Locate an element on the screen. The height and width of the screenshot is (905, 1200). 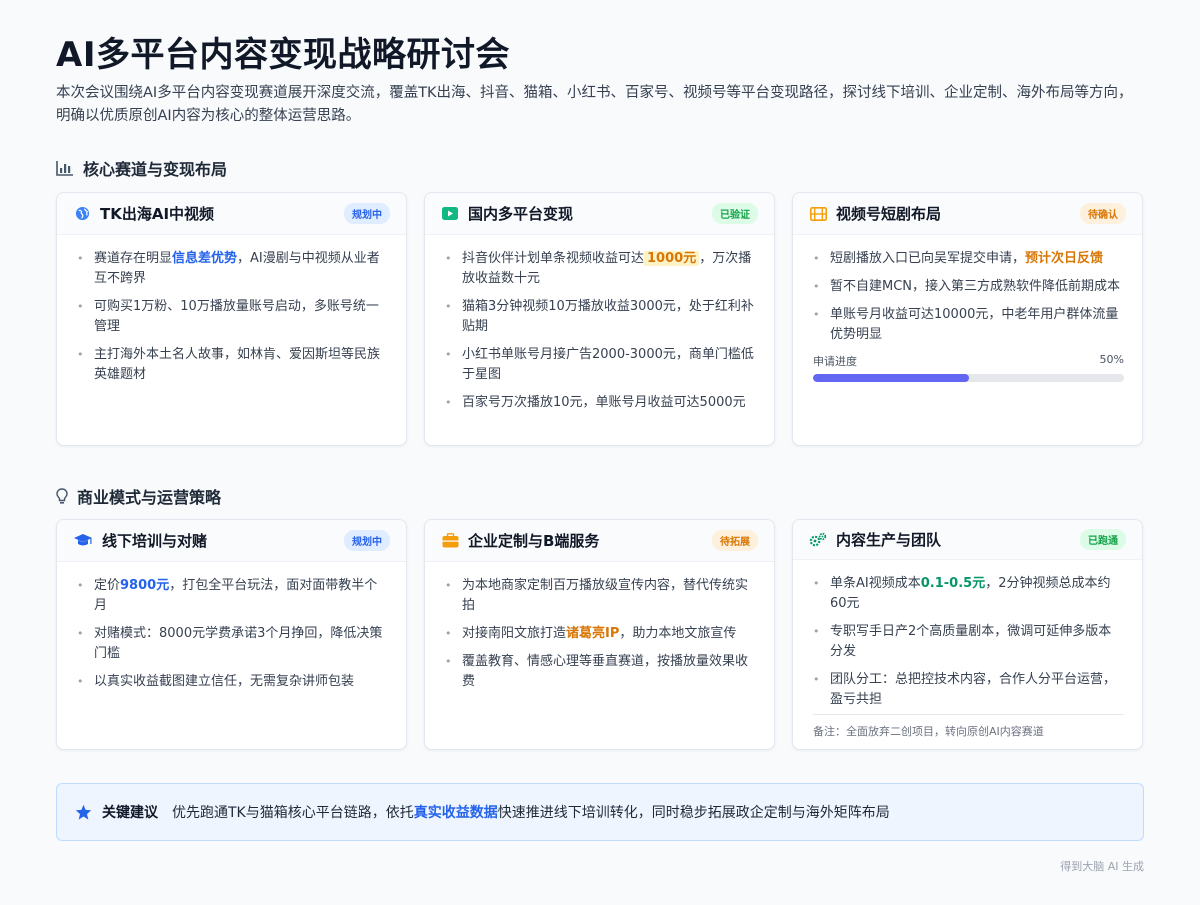
status-badge: 待确认 is located at coordinates (1103, 213).